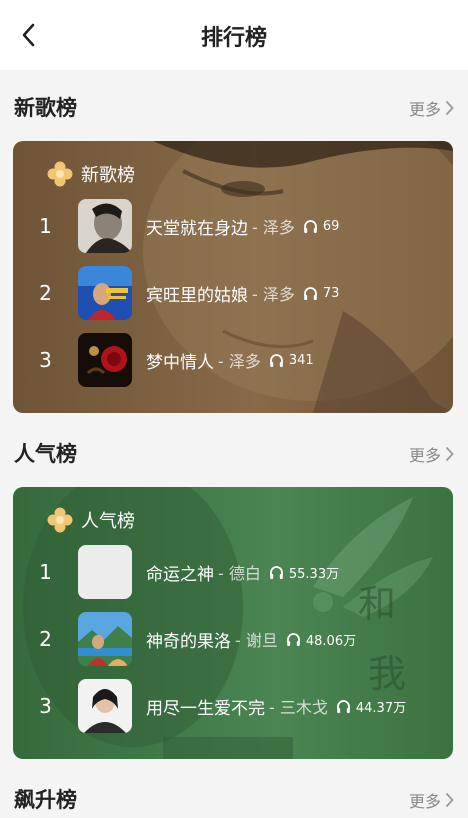 The width and height of the screenshot is (468, 818). What do you see at coordinates (105, 572) in the screenshot?
I see `song-cover-placeholder` at bounding box center [105, 572].